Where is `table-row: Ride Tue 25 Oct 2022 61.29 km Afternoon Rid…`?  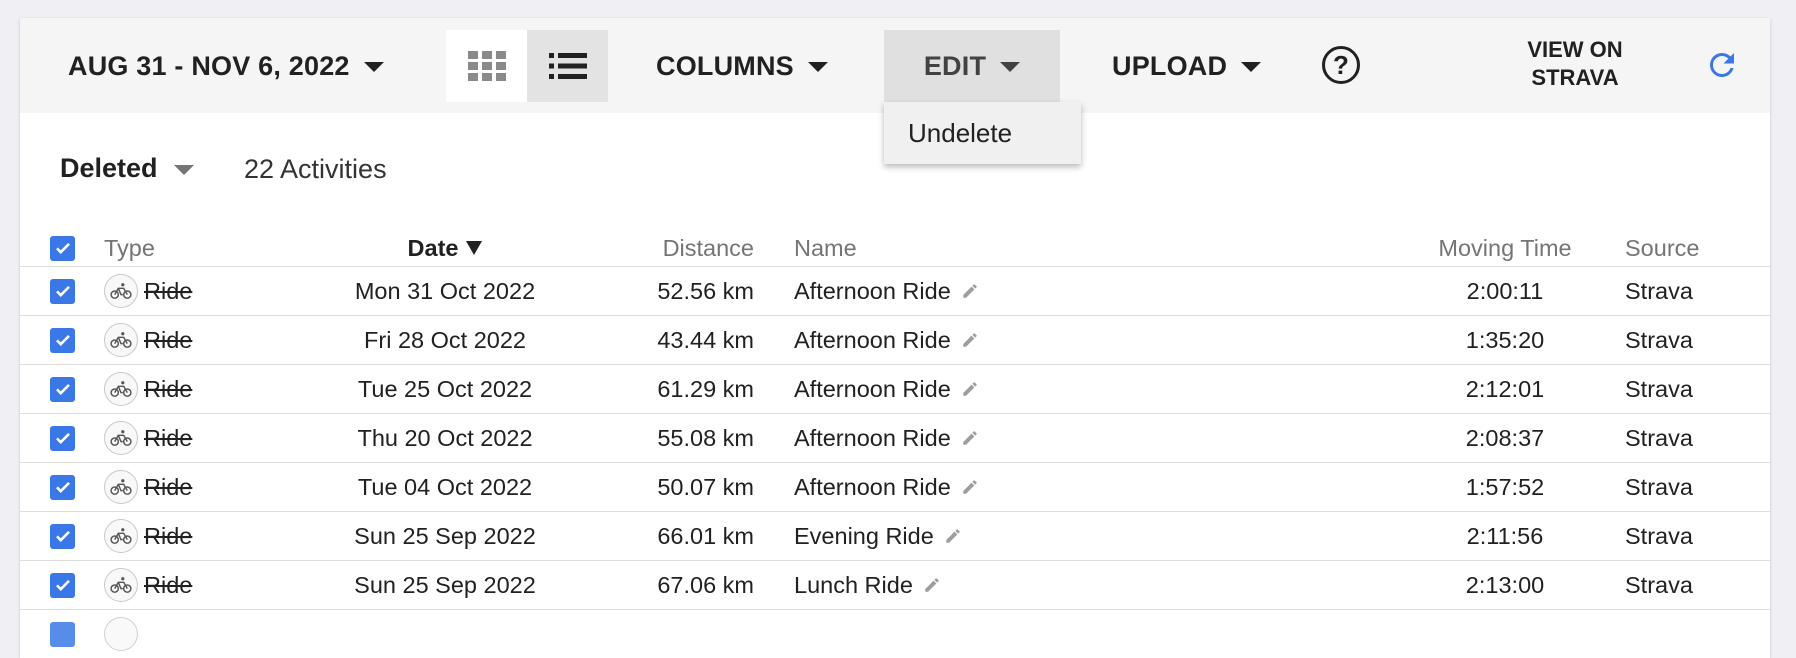 table-row: Ride Tue 25 Oct 2022 61.29 km Afternoon Rid… is located at coordinates (895, 389).